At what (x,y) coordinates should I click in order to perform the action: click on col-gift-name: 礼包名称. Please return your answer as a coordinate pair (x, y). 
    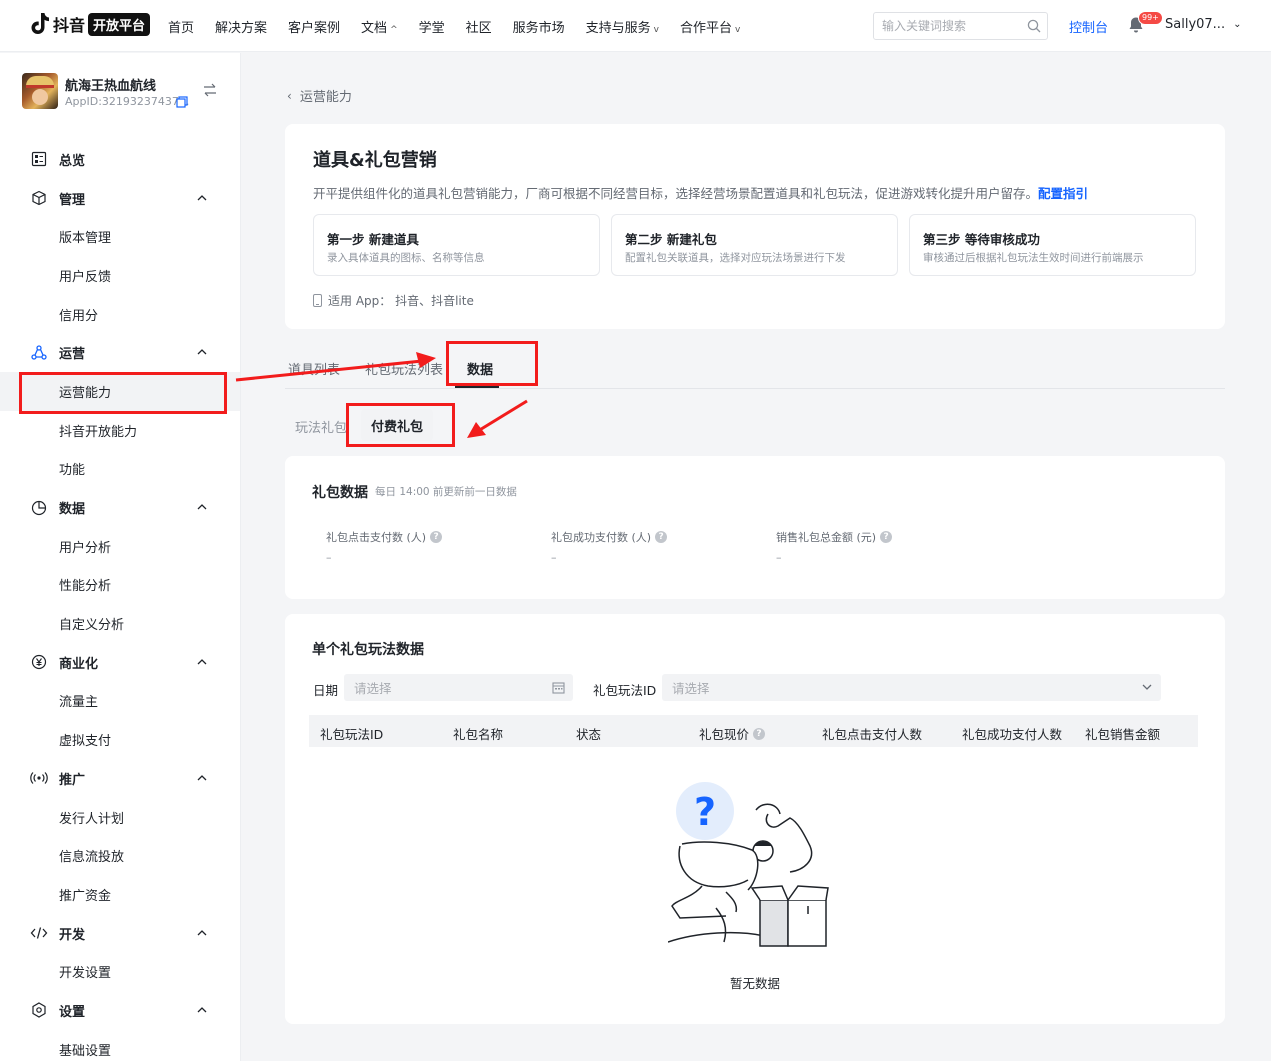
    Looking at the image, I should click on (478, 734).